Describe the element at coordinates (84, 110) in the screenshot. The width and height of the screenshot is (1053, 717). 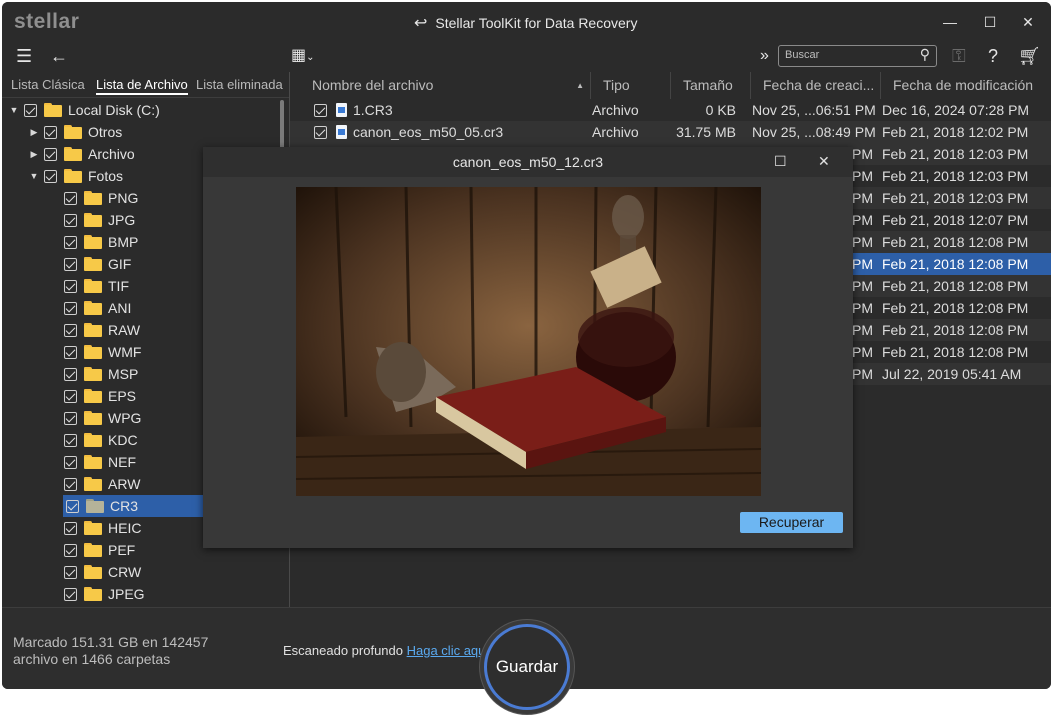
I see `tree-item-local-disk: ▼ Local Disk (C:)` at that location.